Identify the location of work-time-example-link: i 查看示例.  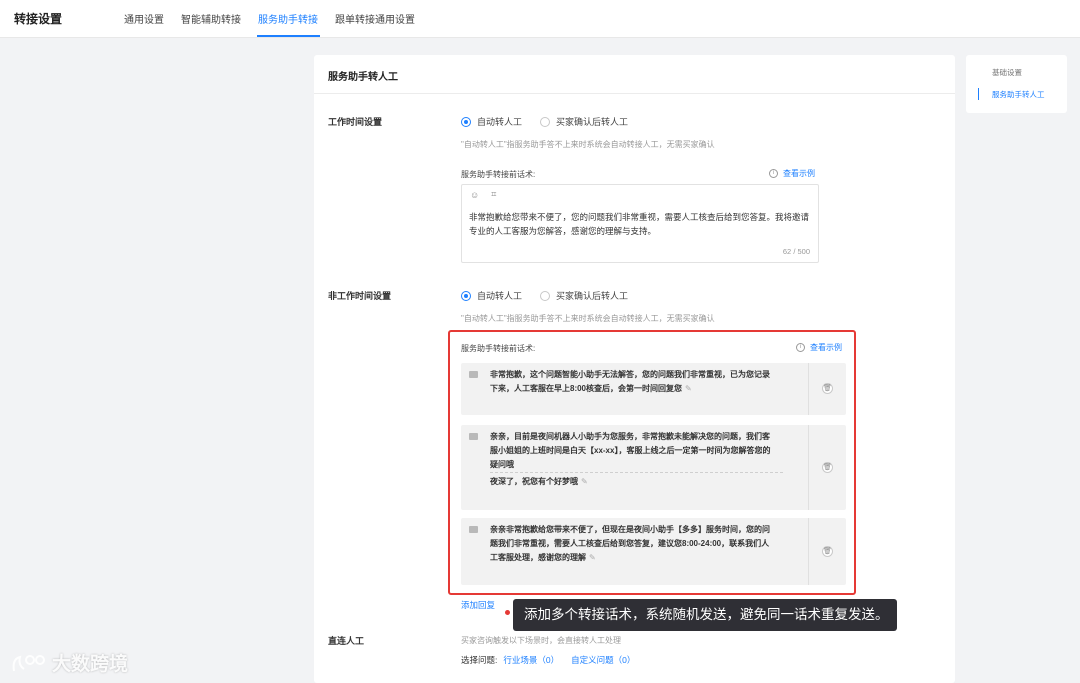
(792, 173).